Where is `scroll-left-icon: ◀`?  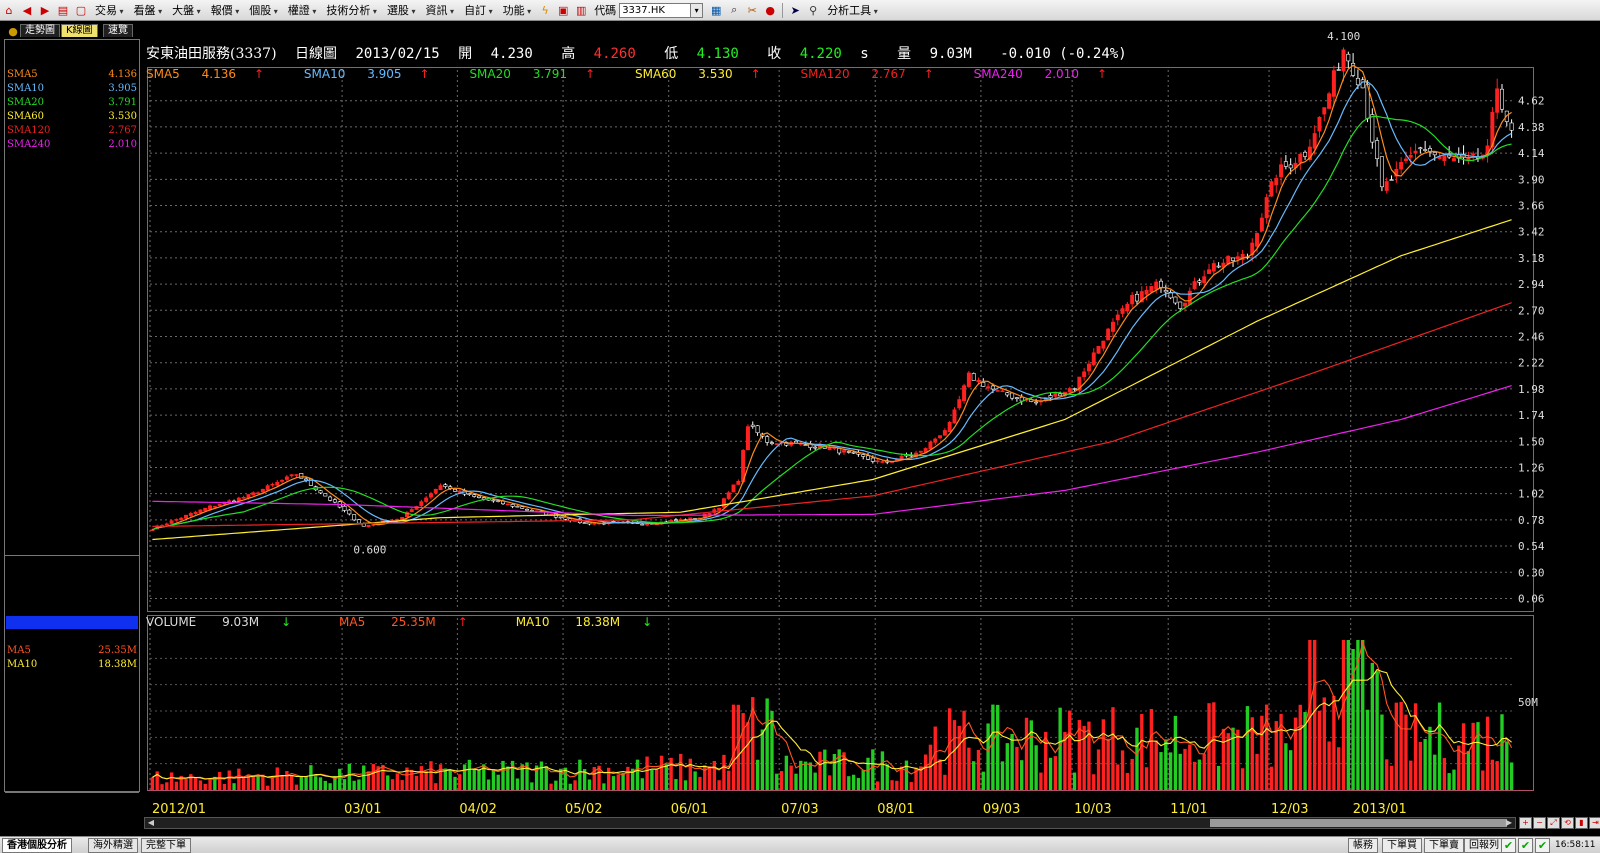 scroll-left-icon: ◀ is located at coordinates (151, 823).